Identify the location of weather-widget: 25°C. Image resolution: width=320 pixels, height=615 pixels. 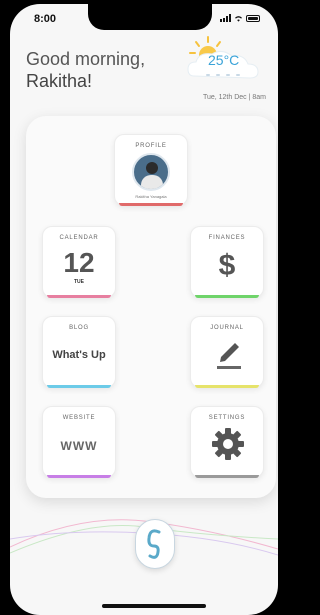
(222, 60).